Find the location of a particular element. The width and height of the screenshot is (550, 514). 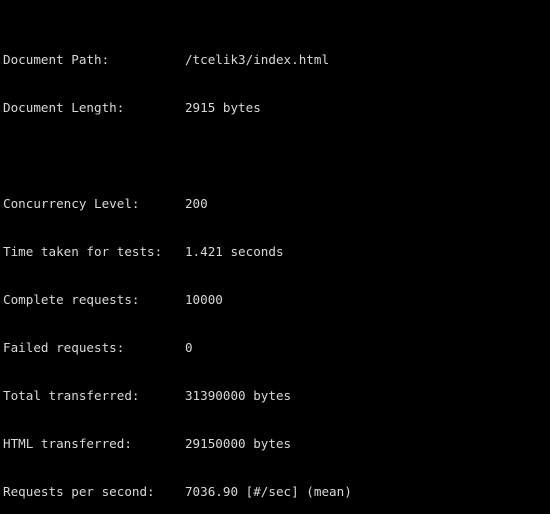

line-html-transferred: HTML transferred: 29150000 bytes is located at coordinates (147, 443).